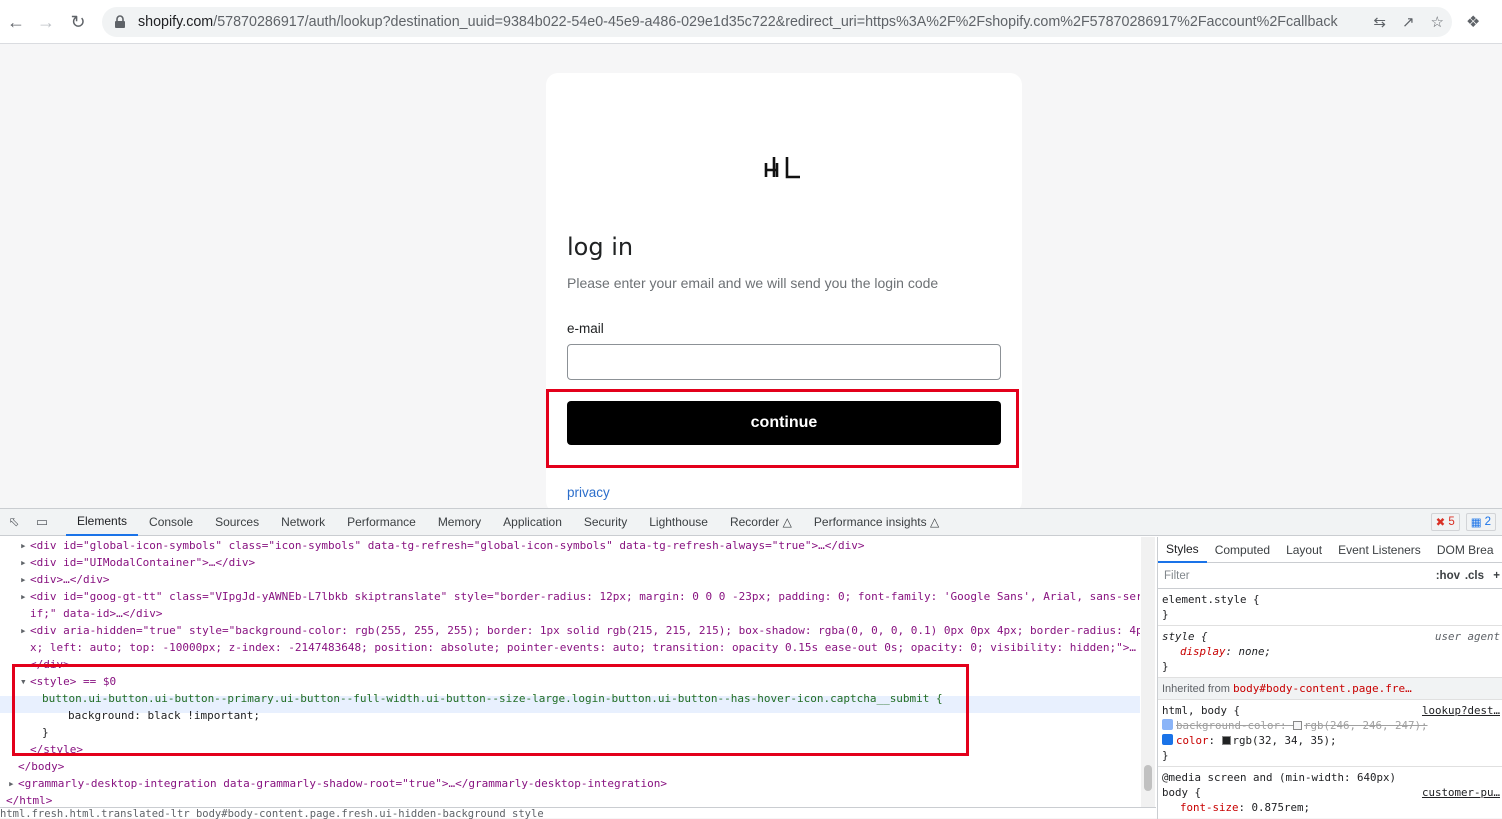 The height and width of the screenshot is (819, 1502). I want to click on tab-layout: Layout, so click(1304, 550).